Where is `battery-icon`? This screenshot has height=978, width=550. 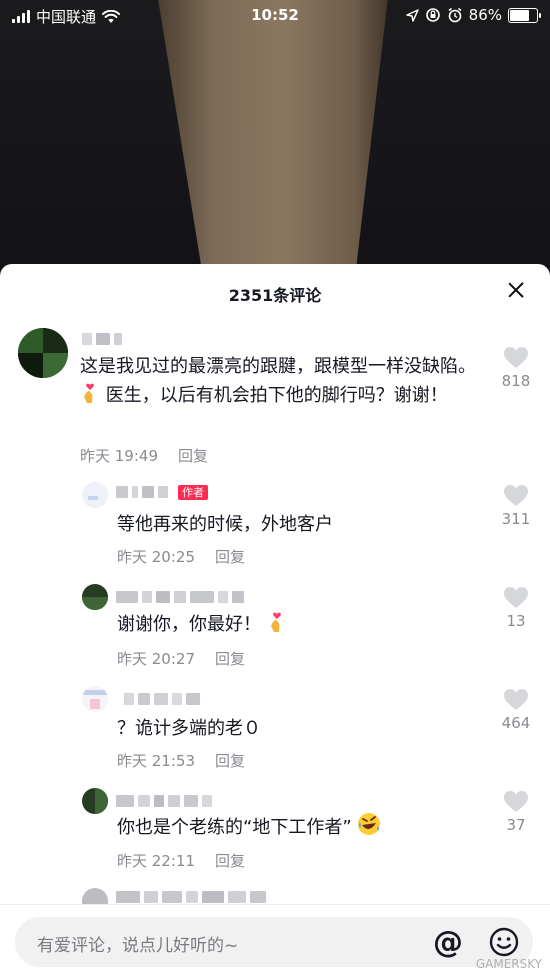 battery-icon is located at coordinates (524, 15).